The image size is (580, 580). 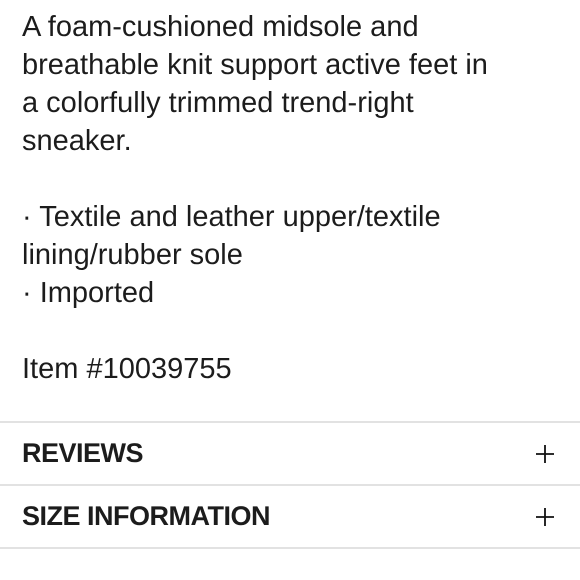 I want to click on item-number: Item #10039755, so click(x=127, y=369).